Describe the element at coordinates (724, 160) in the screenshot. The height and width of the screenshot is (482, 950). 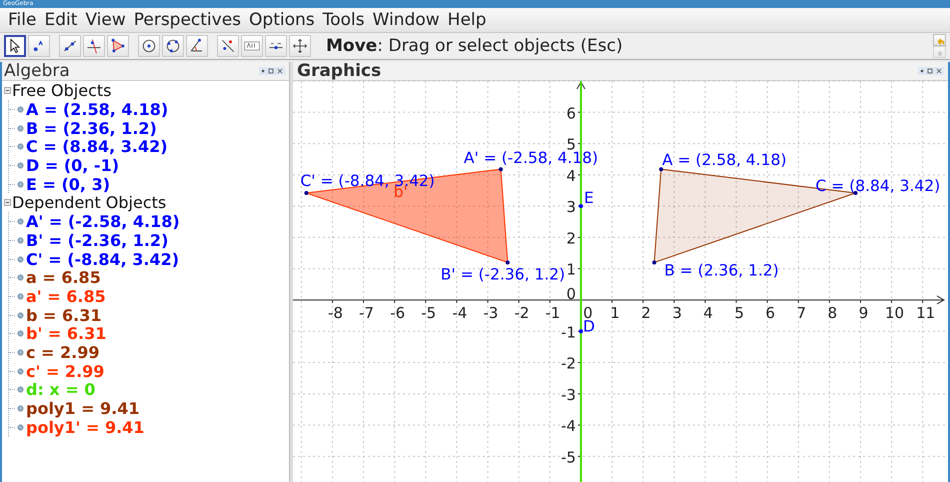
I see `object-label: A = (2.58, 4.18)` at that location.